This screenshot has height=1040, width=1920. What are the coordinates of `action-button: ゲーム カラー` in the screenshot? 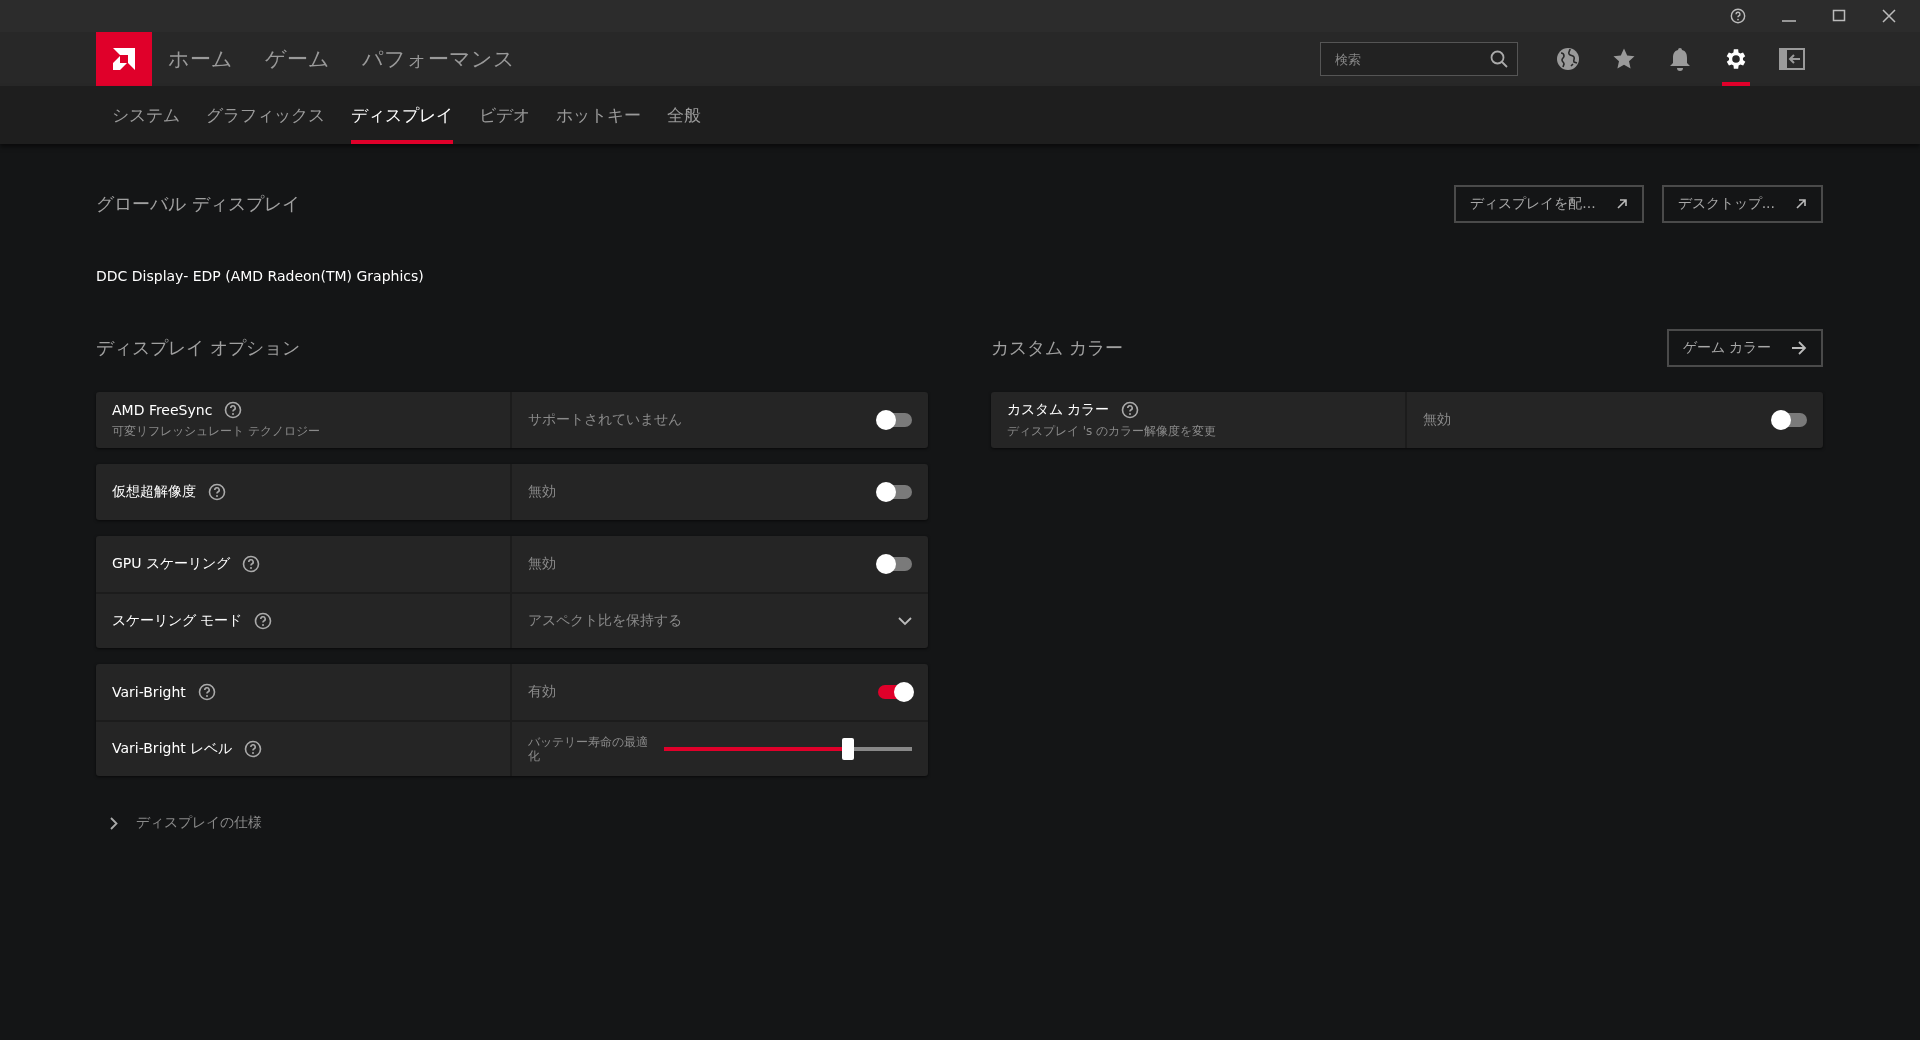 It's located at (1744, 348).